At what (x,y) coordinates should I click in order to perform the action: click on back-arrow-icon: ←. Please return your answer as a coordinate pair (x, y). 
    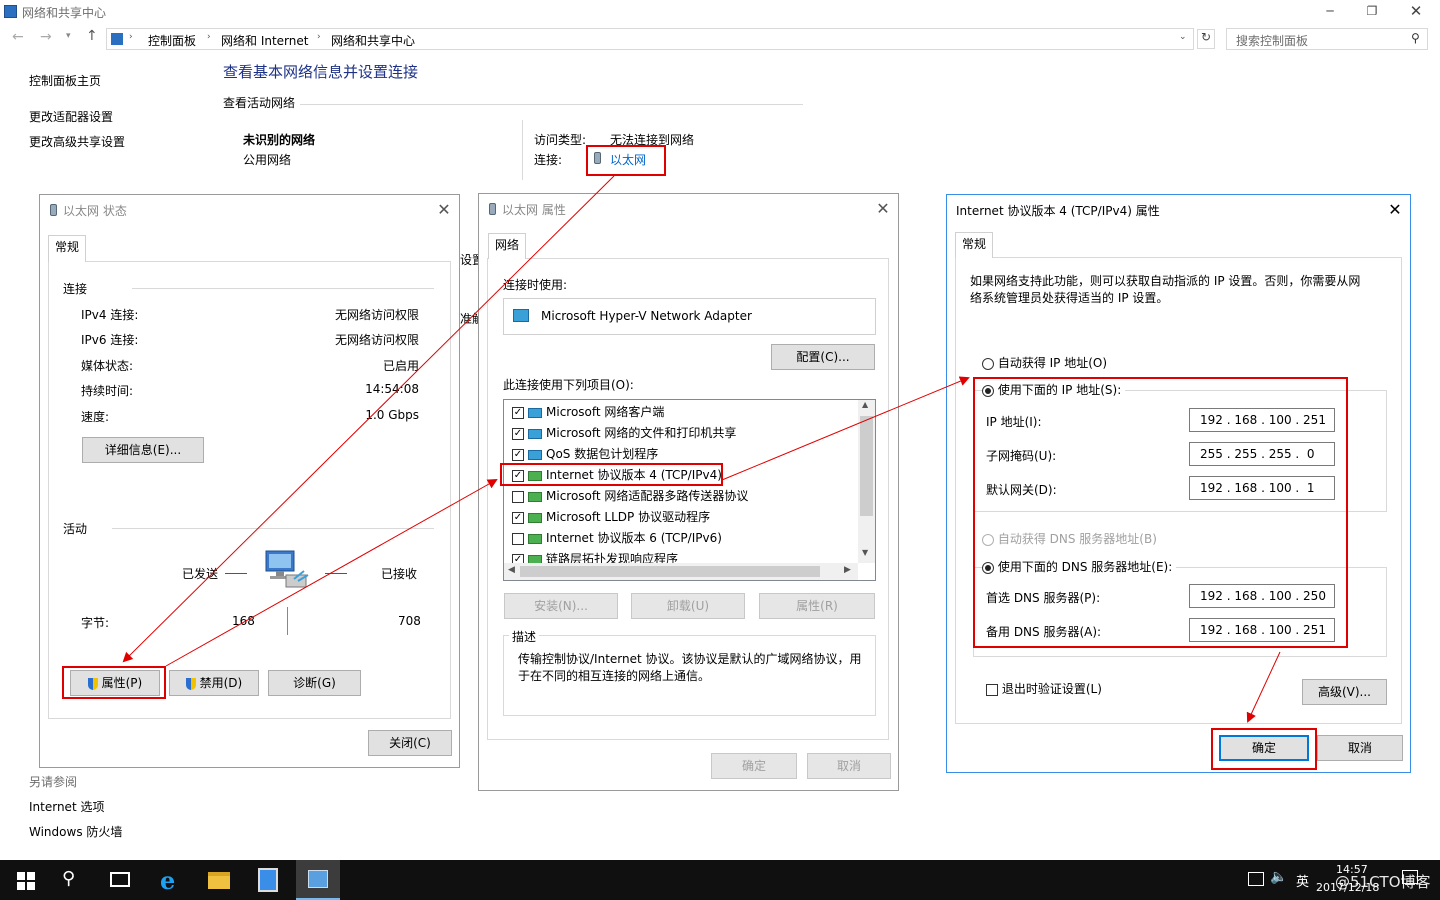
    Looking at the image, I should click on (18, 37).